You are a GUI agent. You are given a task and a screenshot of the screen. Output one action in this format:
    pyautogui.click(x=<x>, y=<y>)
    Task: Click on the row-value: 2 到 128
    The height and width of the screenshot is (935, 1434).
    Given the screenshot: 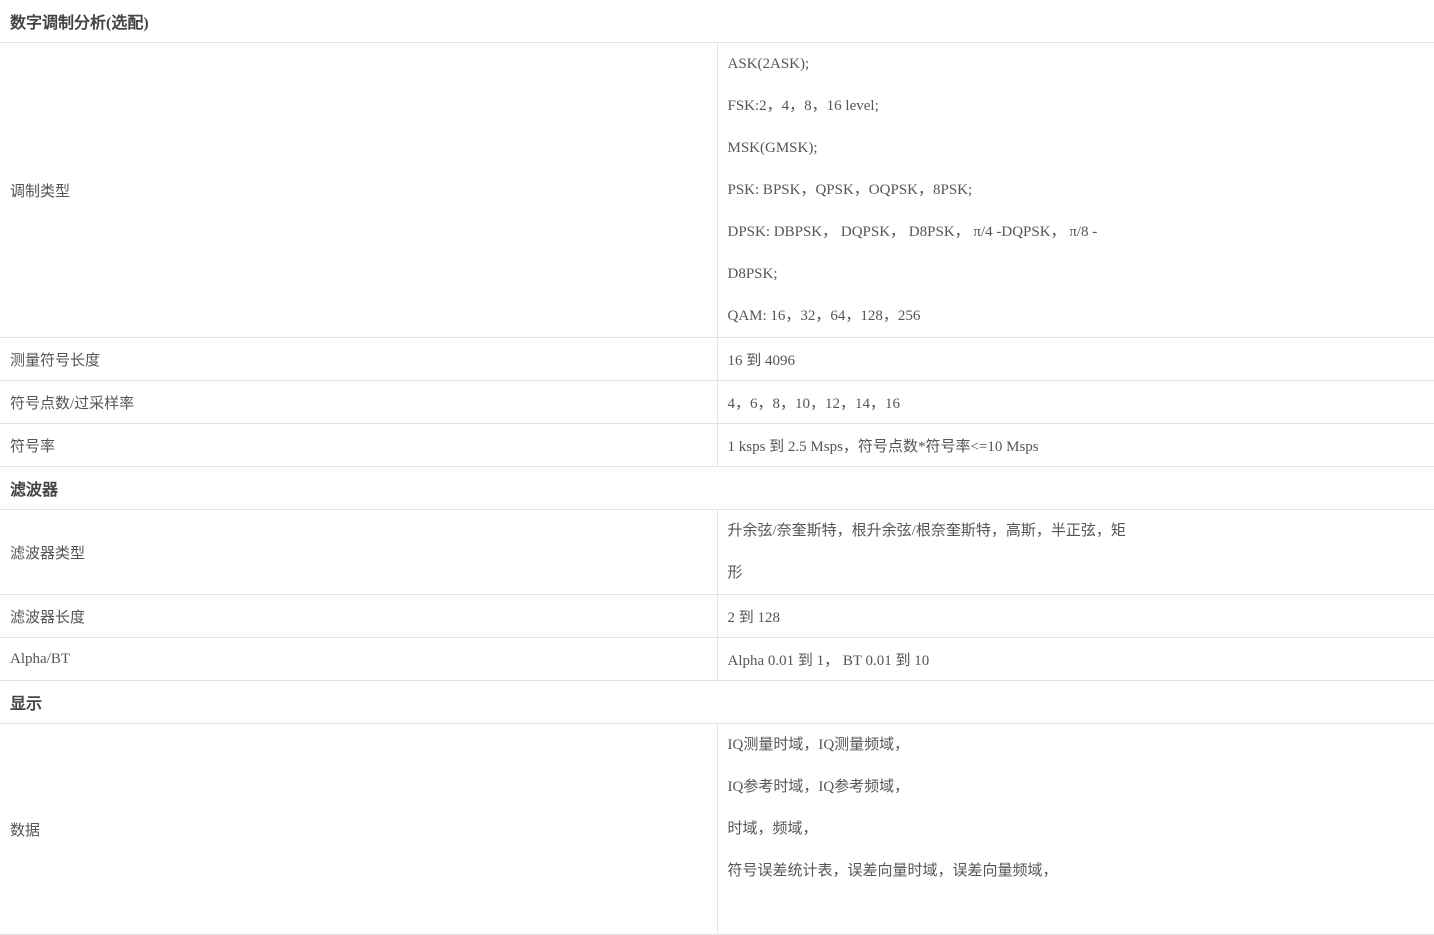 What is the action you would take?
    pyautogui.click(x=1075, y=616)
    